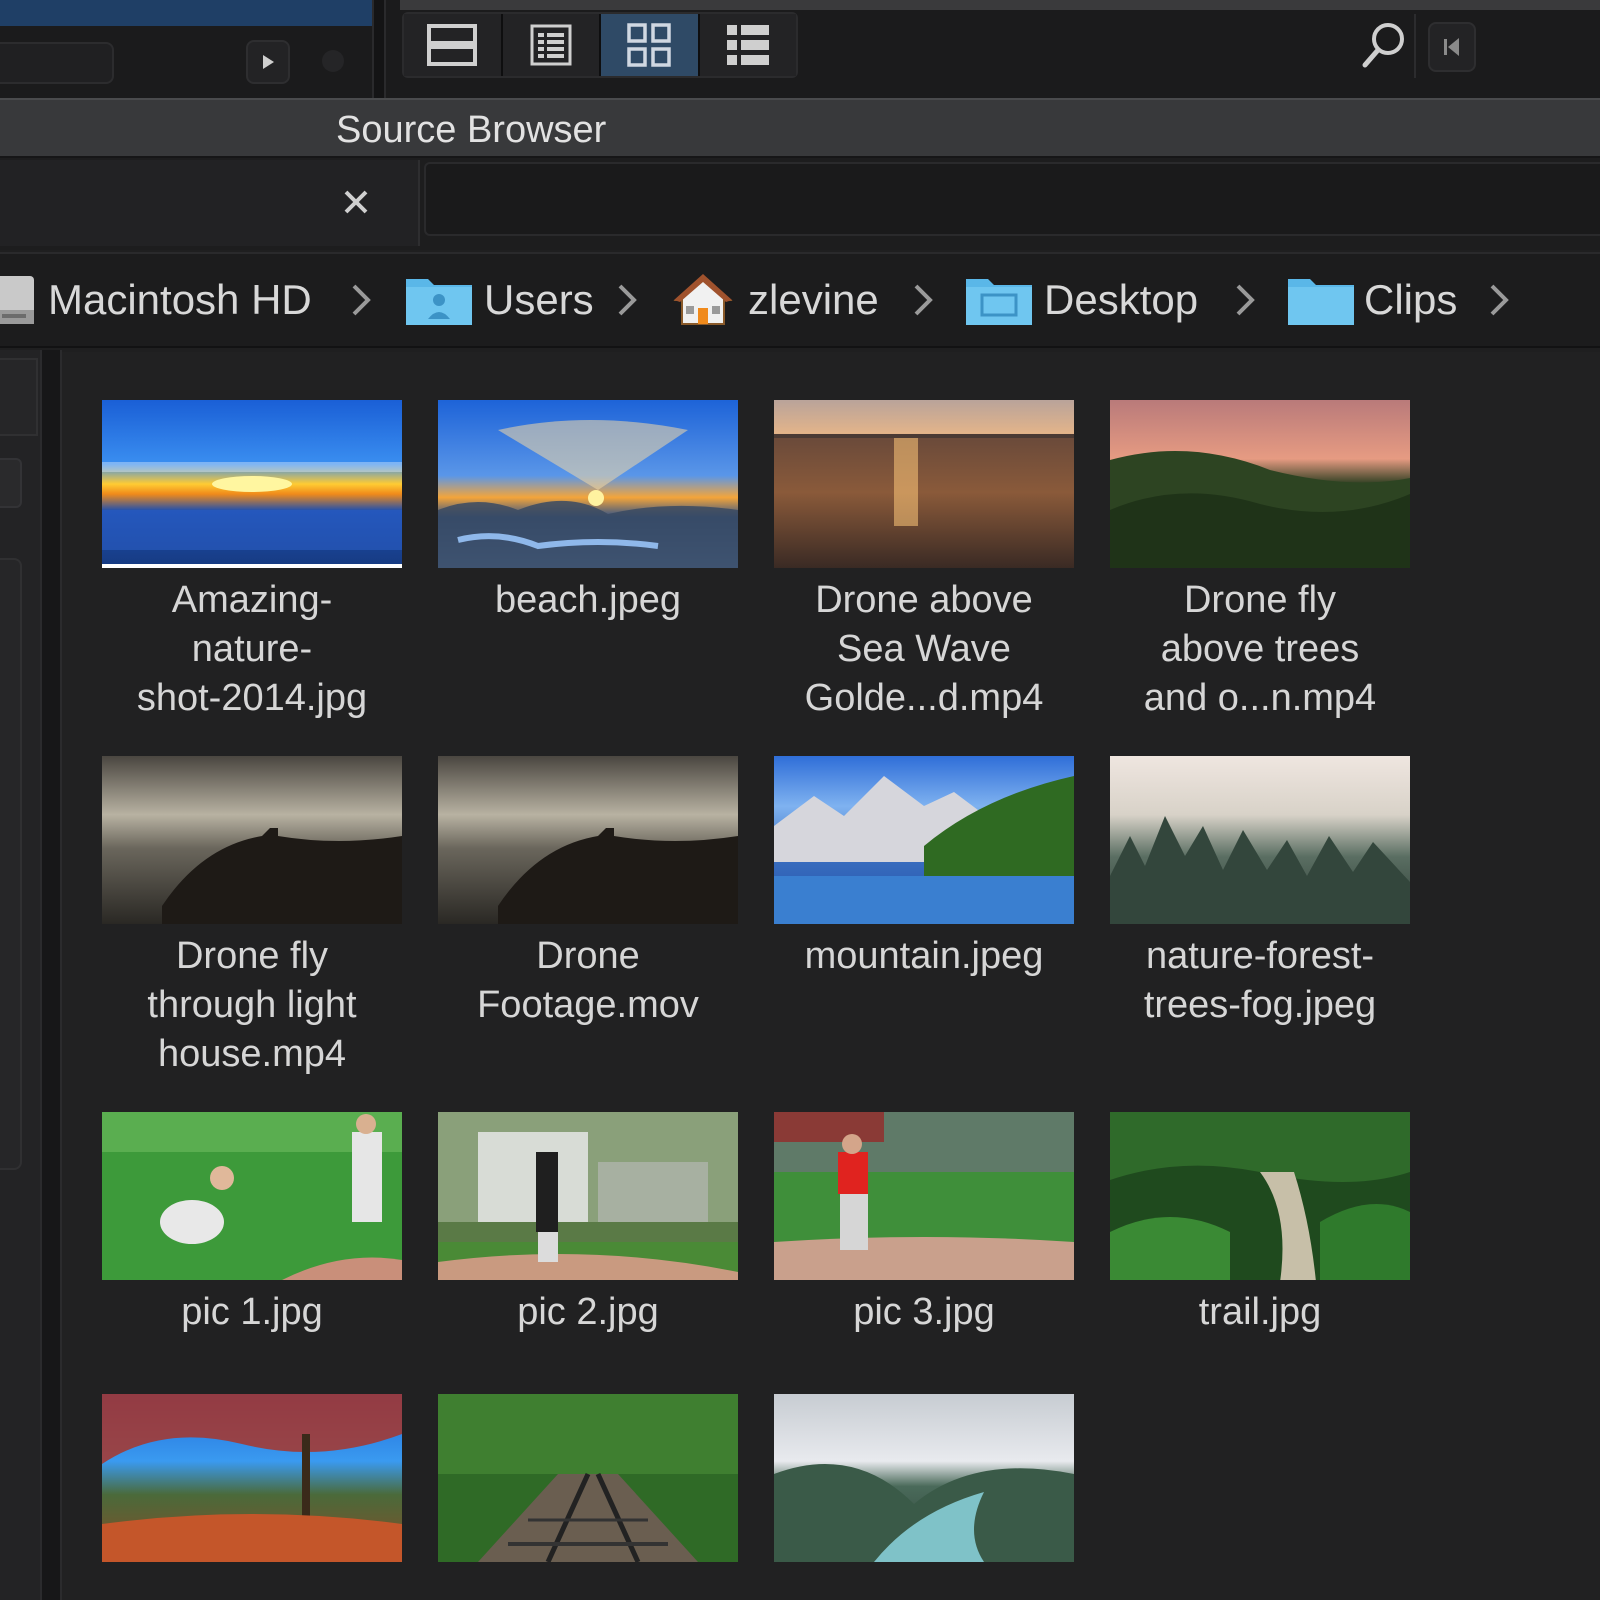 This screenshot has width=1600, height=1600. What do you see at coordinates (187, 13) in the screenshot?
I see `selection-bar` at bounding box center [187, 13].